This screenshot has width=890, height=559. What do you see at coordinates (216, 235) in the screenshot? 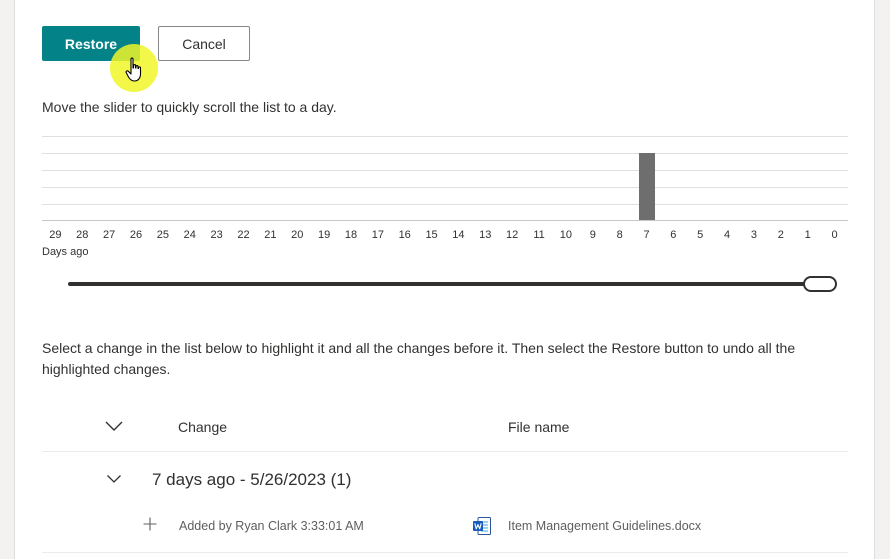
I see `x-tick-label: 23` at bounding box center [216, 235].